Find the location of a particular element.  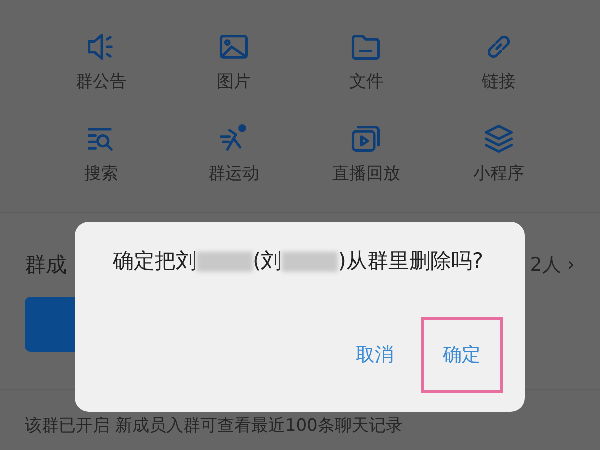

chevron-icon: › is located at coordinates (571, 265).